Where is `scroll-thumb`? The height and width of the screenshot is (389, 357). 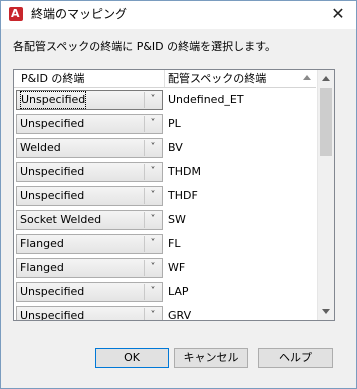 scroll-thumb is located at coordinates (326, 122).